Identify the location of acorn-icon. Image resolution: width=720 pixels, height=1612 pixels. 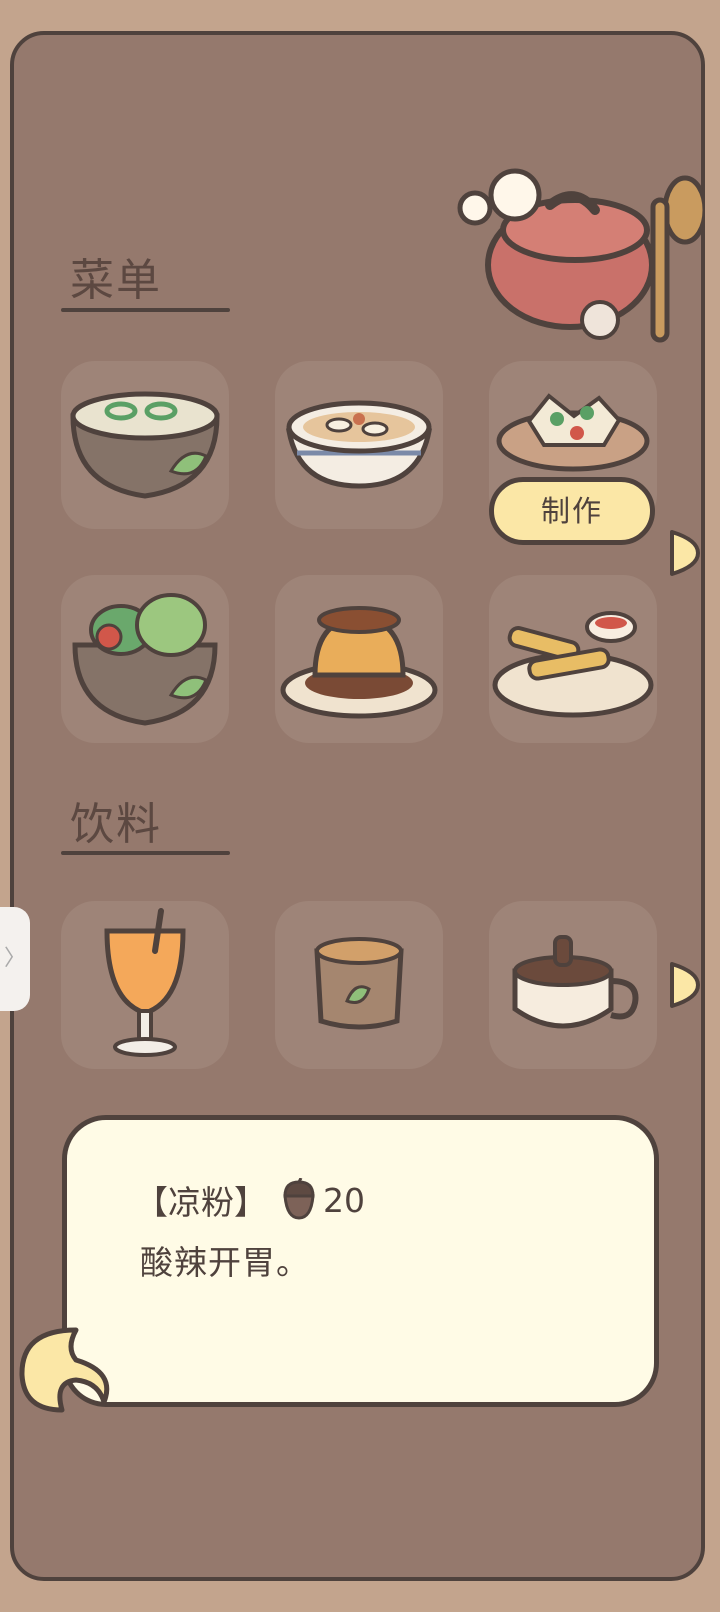
(299, 1199).